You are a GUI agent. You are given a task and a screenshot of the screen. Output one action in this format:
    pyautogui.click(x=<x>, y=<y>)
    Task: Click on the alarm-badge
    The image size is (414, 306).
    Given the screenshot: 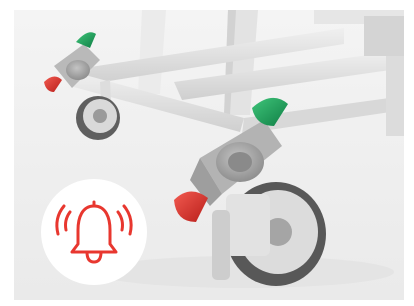 What is the action you would take?
    pyautogui.click(x=94, y=232)
    